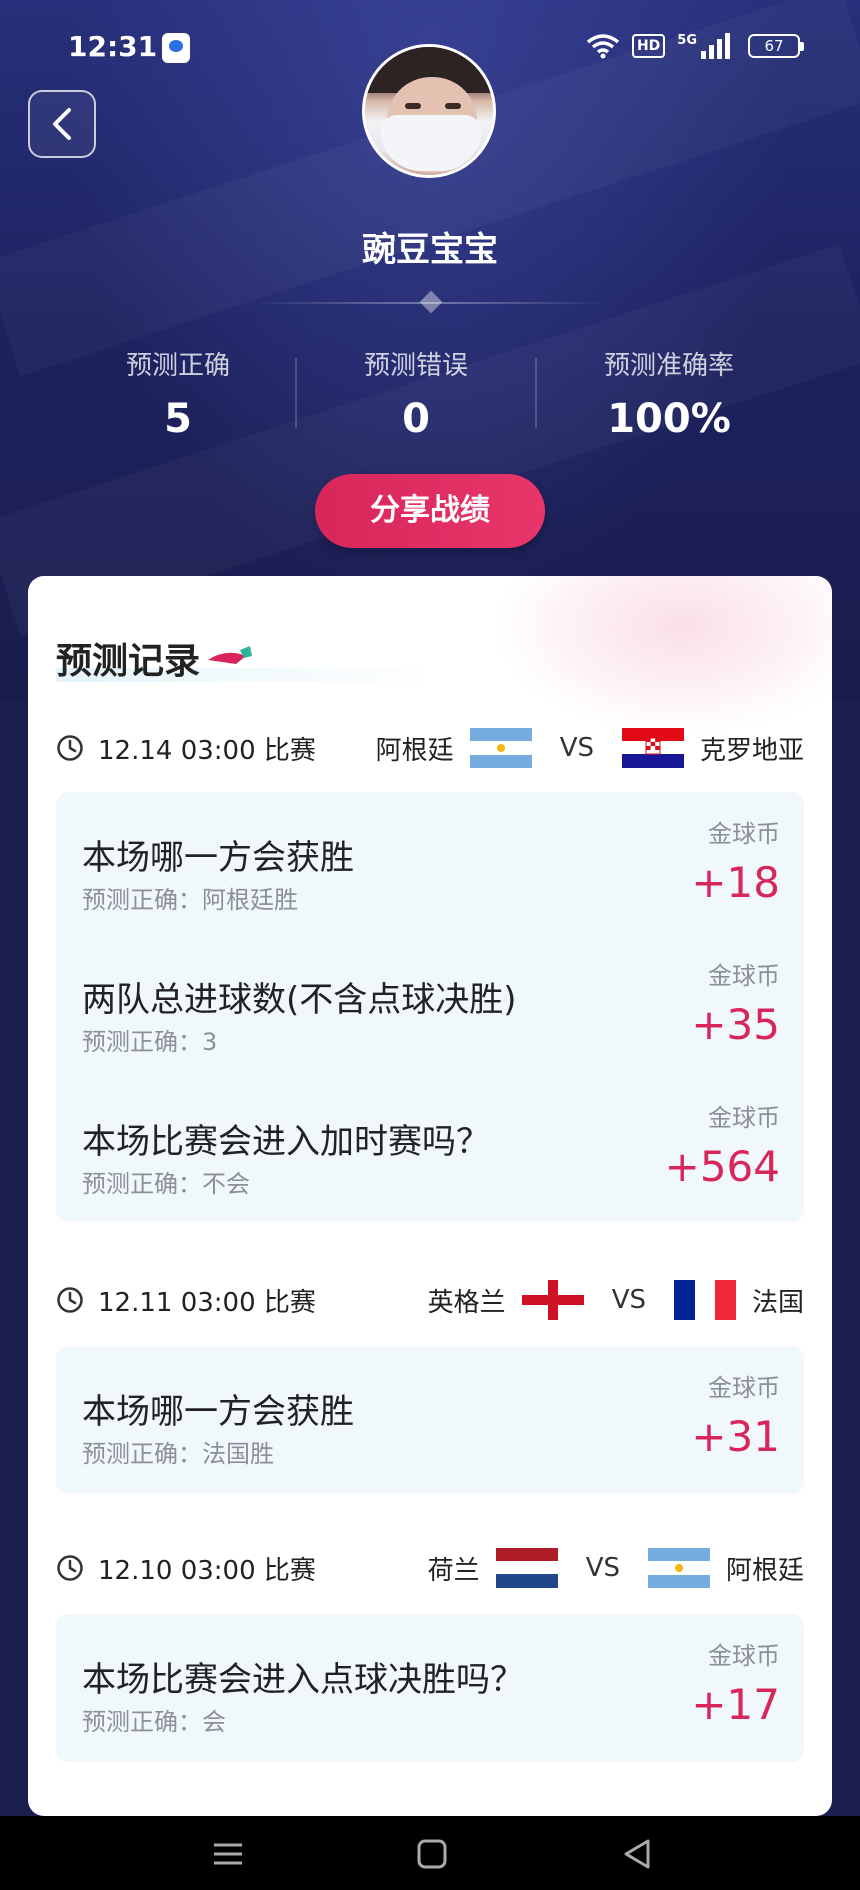  Describe the element at coordinates (704, 1300) in the screenshot. I see `france-flag-icon` at that location.